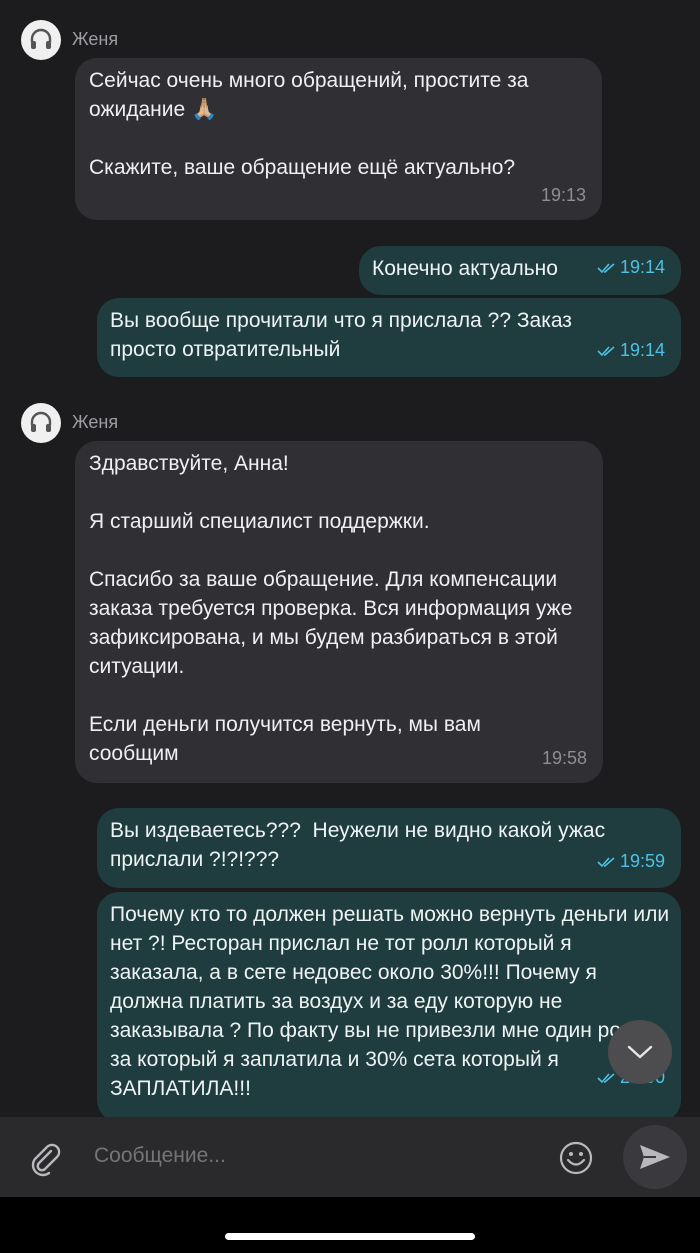  I want to click on message-time: 19:59, so click(642, 861).